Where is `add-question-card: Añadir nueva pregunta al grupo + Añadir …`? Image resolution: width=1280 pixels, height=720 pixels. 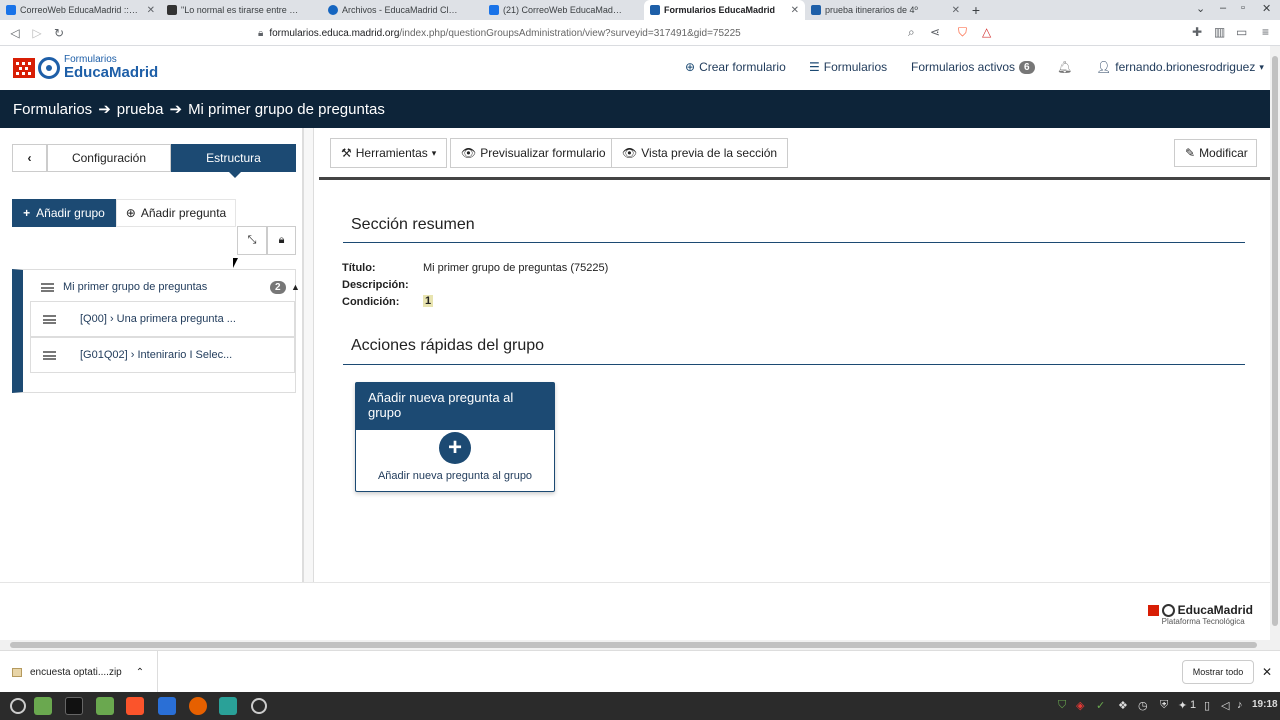 add-question-card: Añadir nueva pregunta al grupo + Añadir … is located at coordinates (455, 437).